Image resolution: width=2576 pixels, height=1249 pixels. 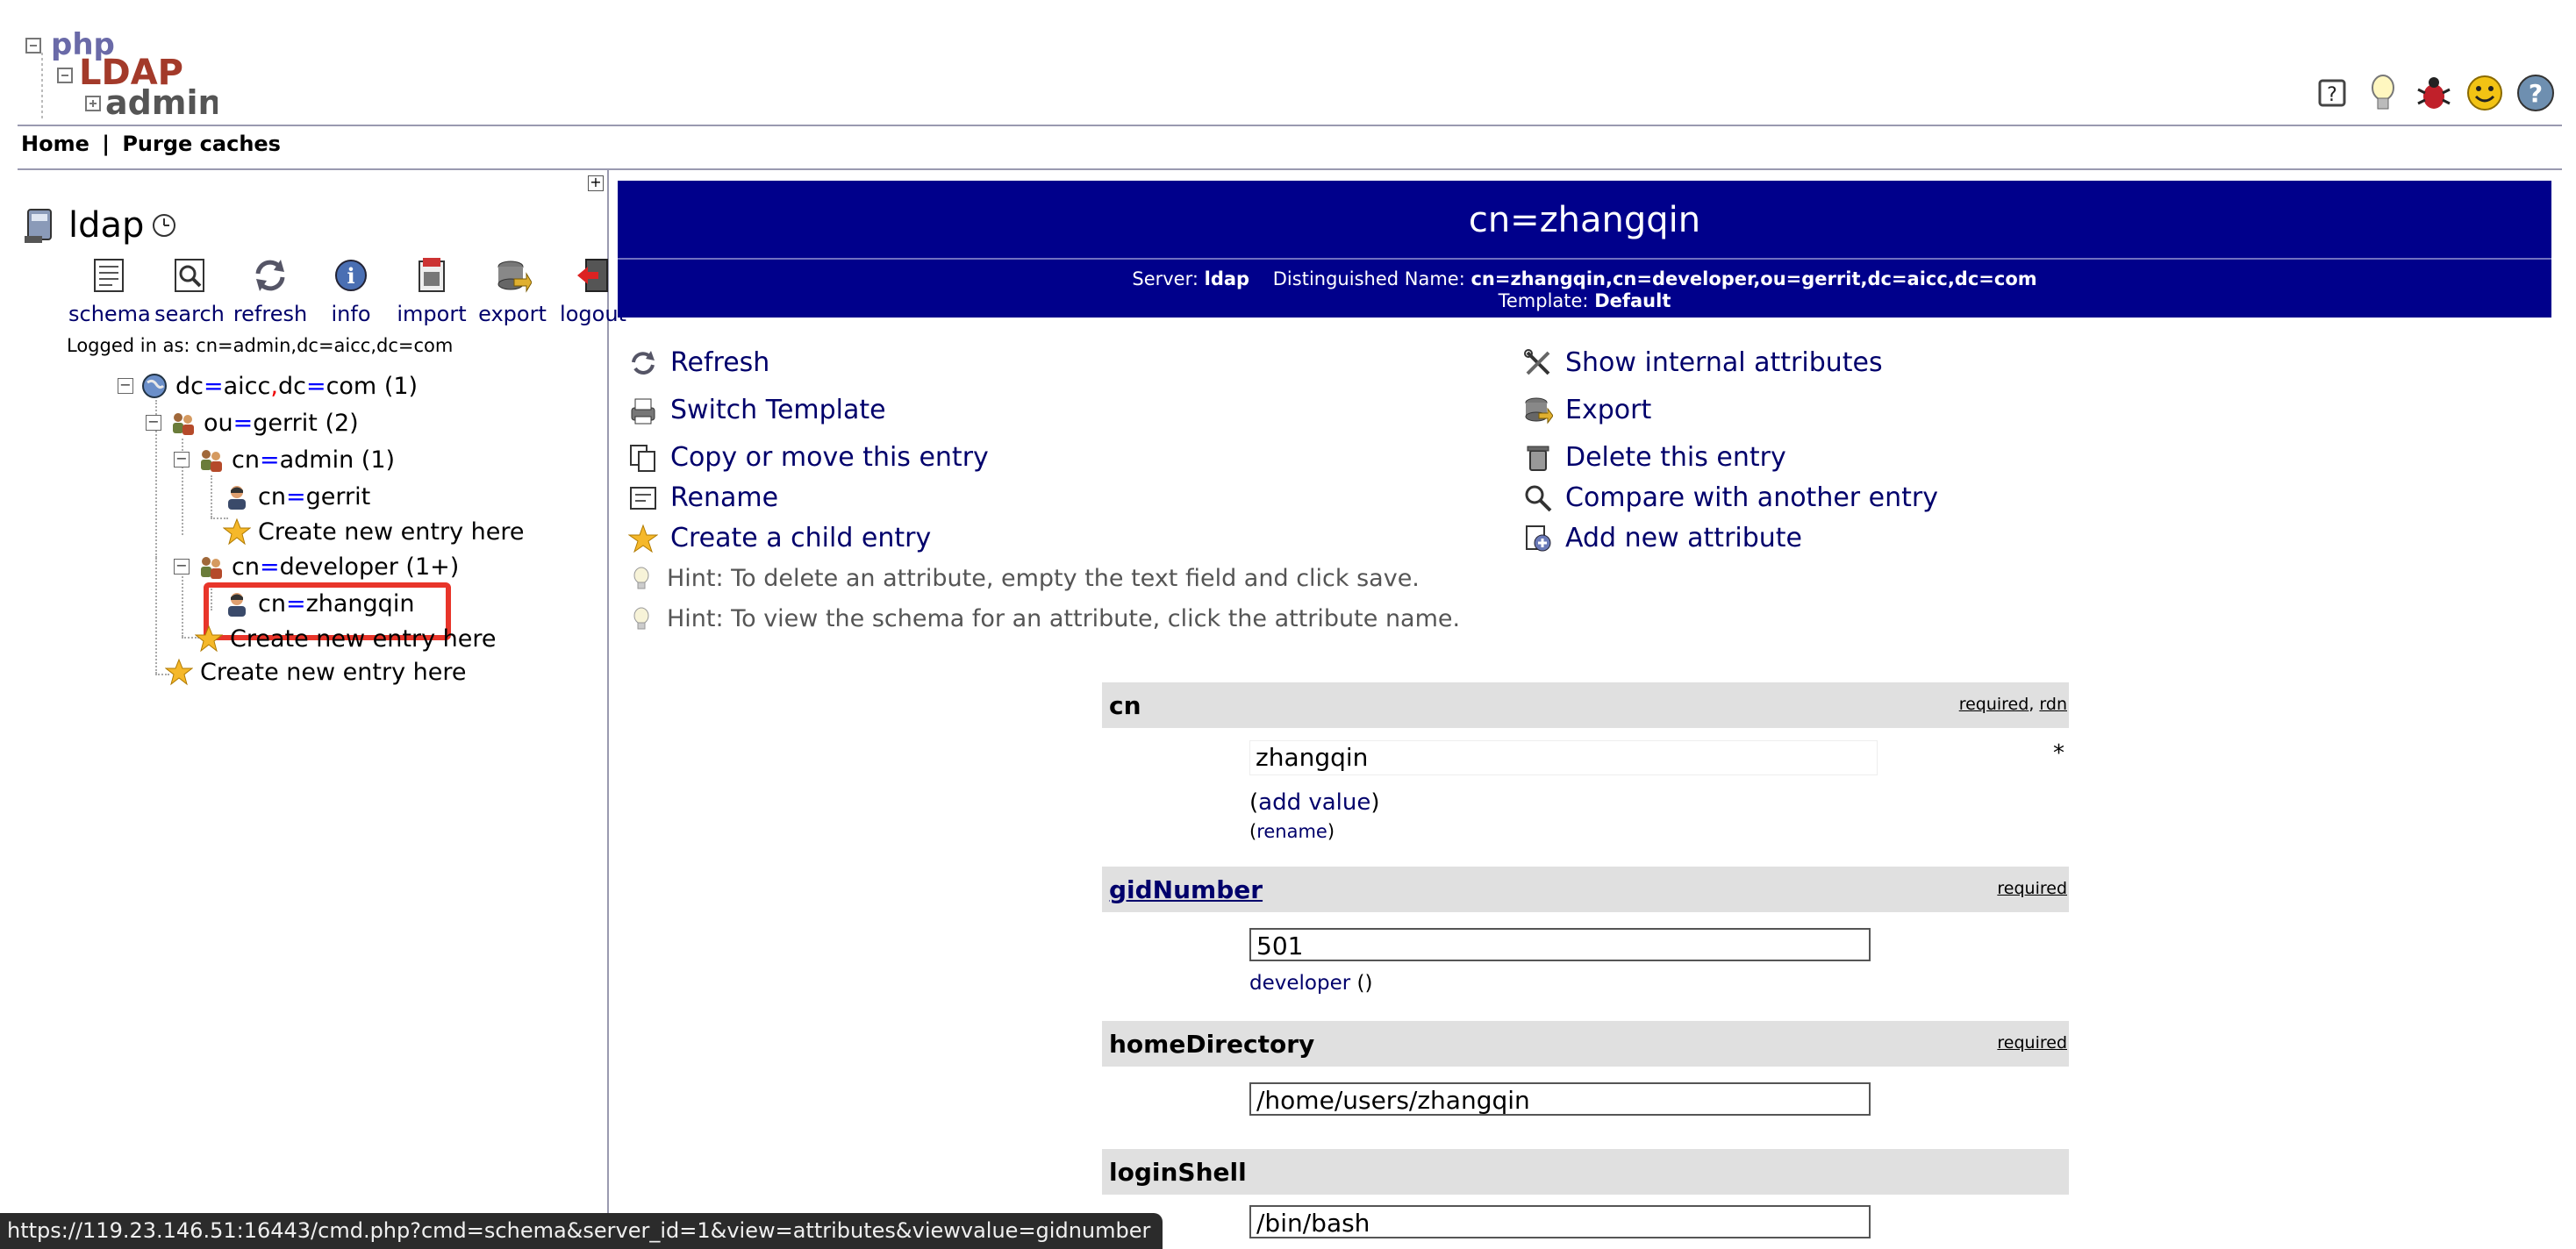 What do you see at coordinates (1584, 220) in the screenshot?
I see `entry-title: cn=zhangqin` at bounding box center [1584, 220].